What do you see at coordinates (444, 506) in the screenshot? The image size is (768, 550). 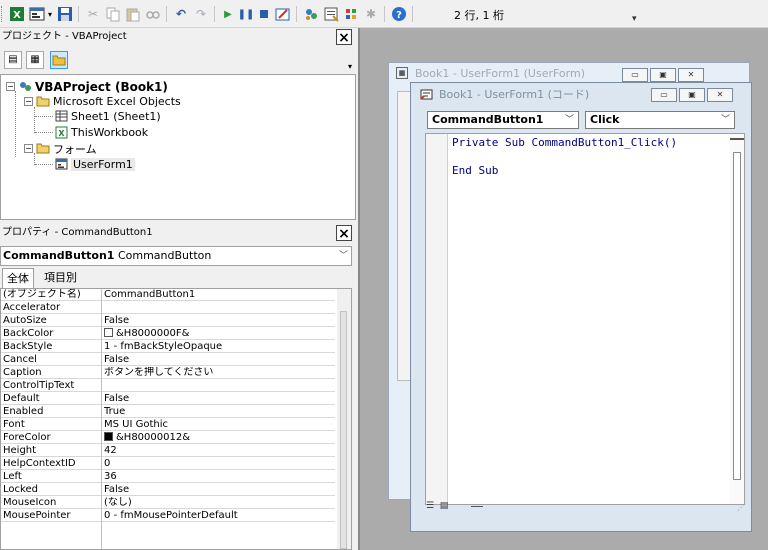 I see `full-module-view-icon: ▤` at bounding box center [444, 506].